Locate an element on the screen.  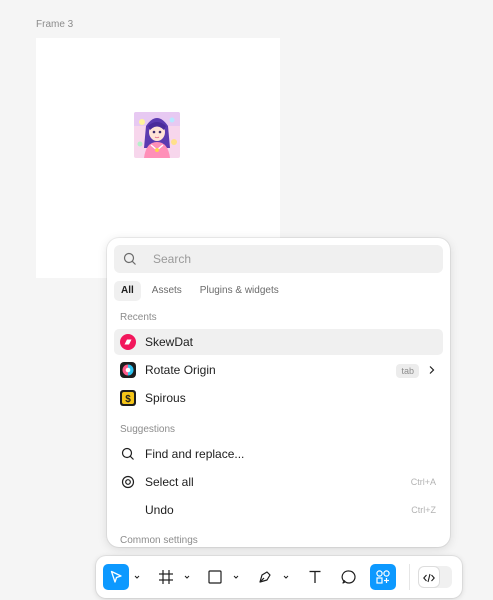
tab-assets: Assets is located at coordinates (167, 291).